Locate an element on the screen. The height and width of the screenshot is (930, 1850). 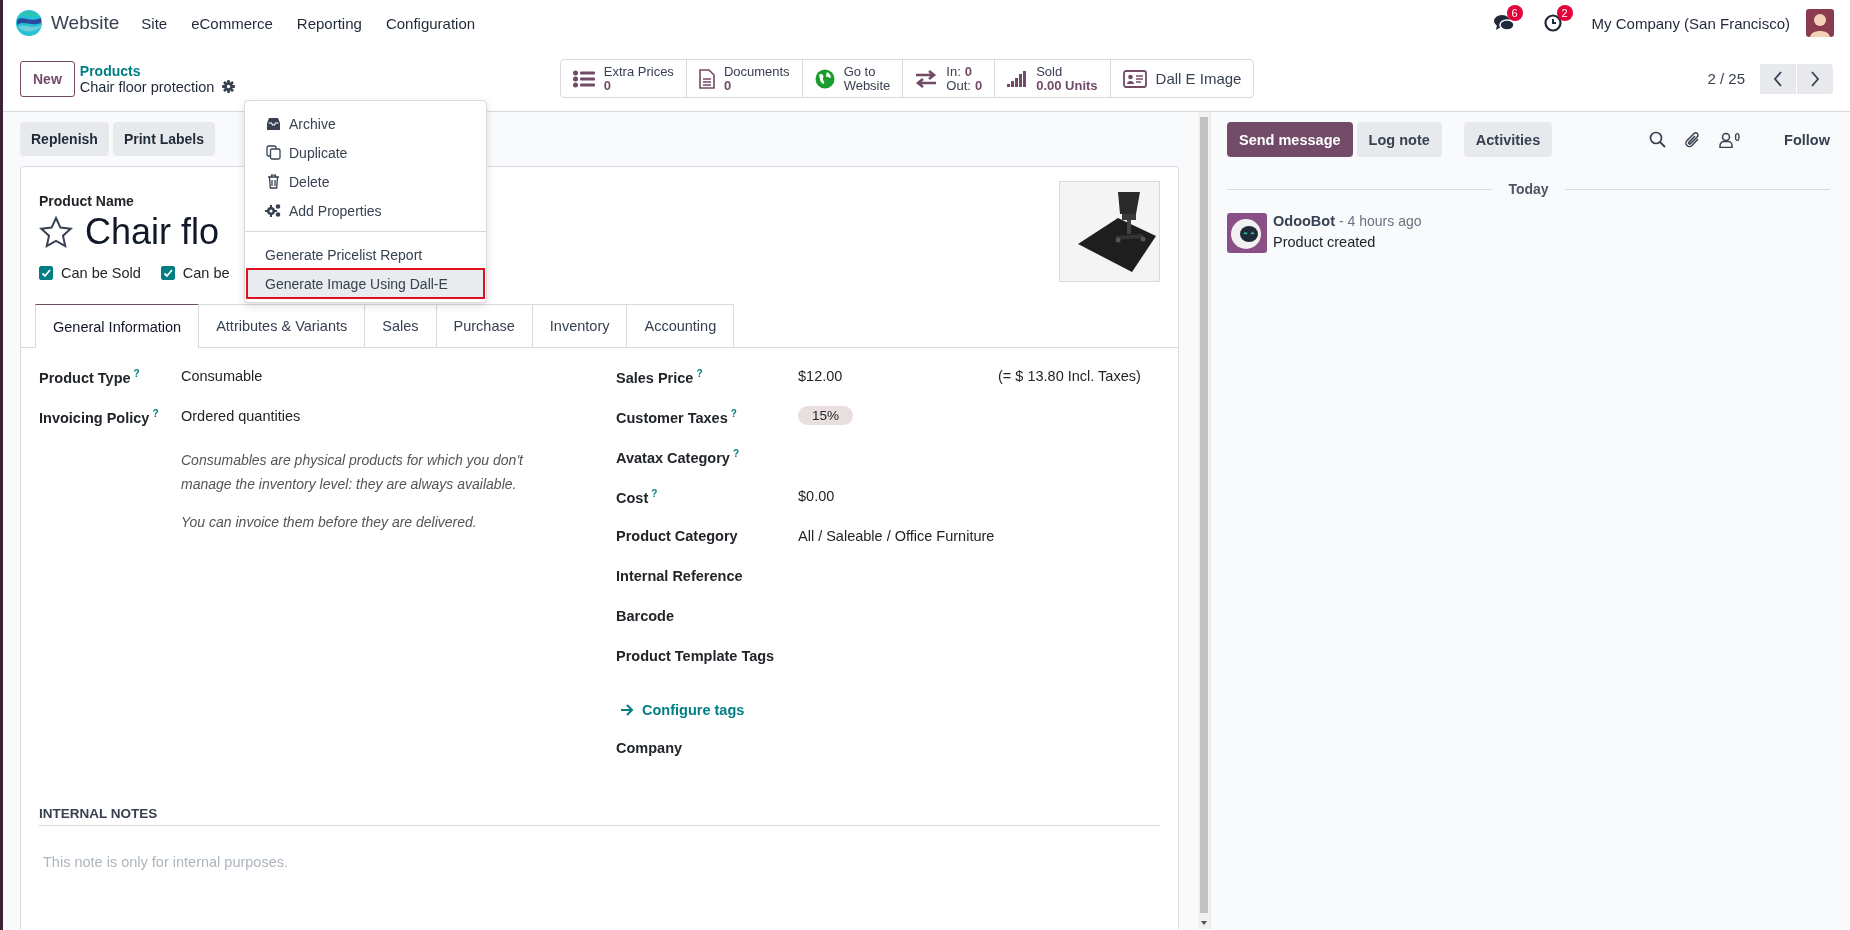
bot-avatar is located at coordinates (1247, 233).